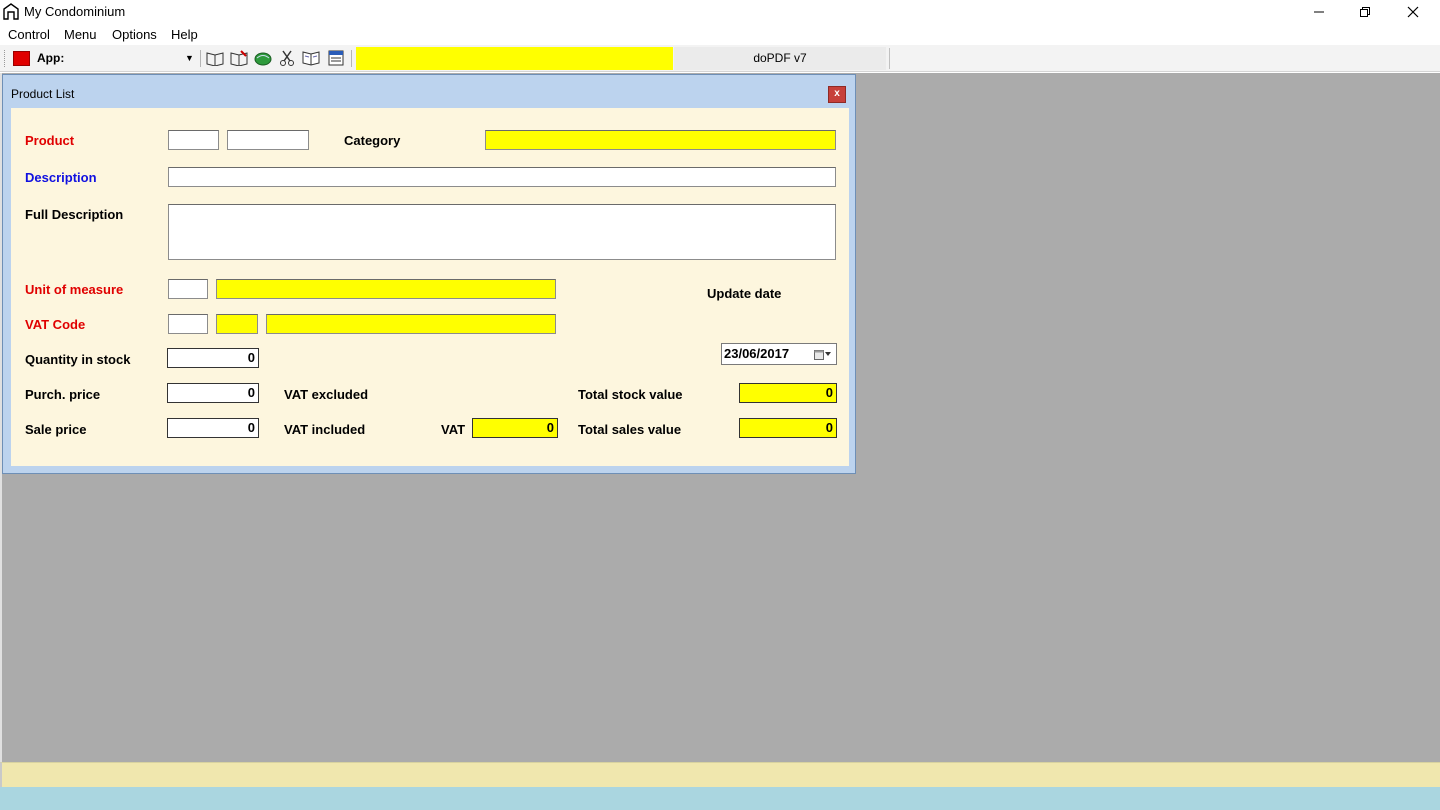 The height and width of the screenshot is (810, 1440). Describe the element at coordinates (268, 140) in the screenshot. I see `product-code2-field` at that location.